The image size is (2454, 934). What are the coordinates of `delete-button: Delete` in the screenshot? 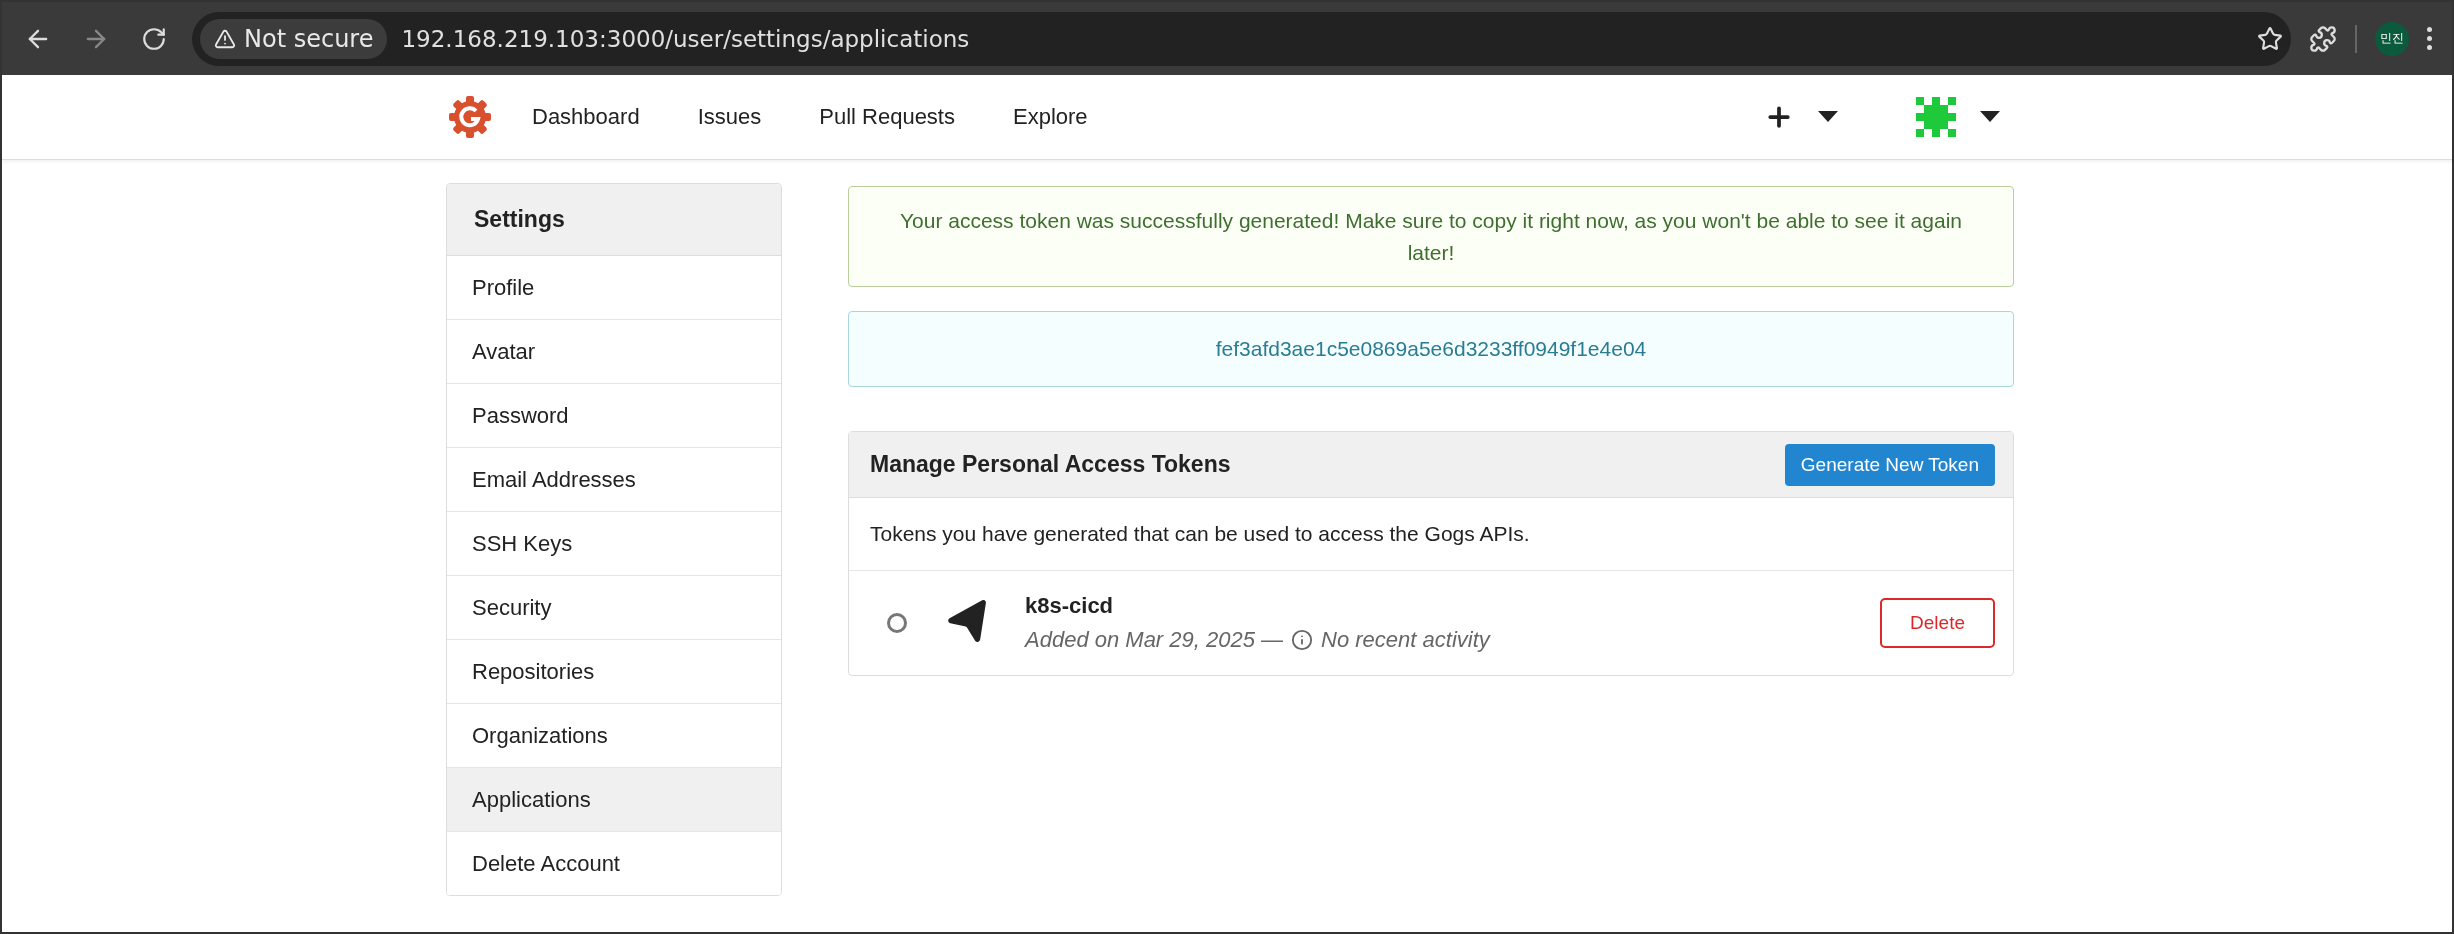 It's located at (1937, 623).